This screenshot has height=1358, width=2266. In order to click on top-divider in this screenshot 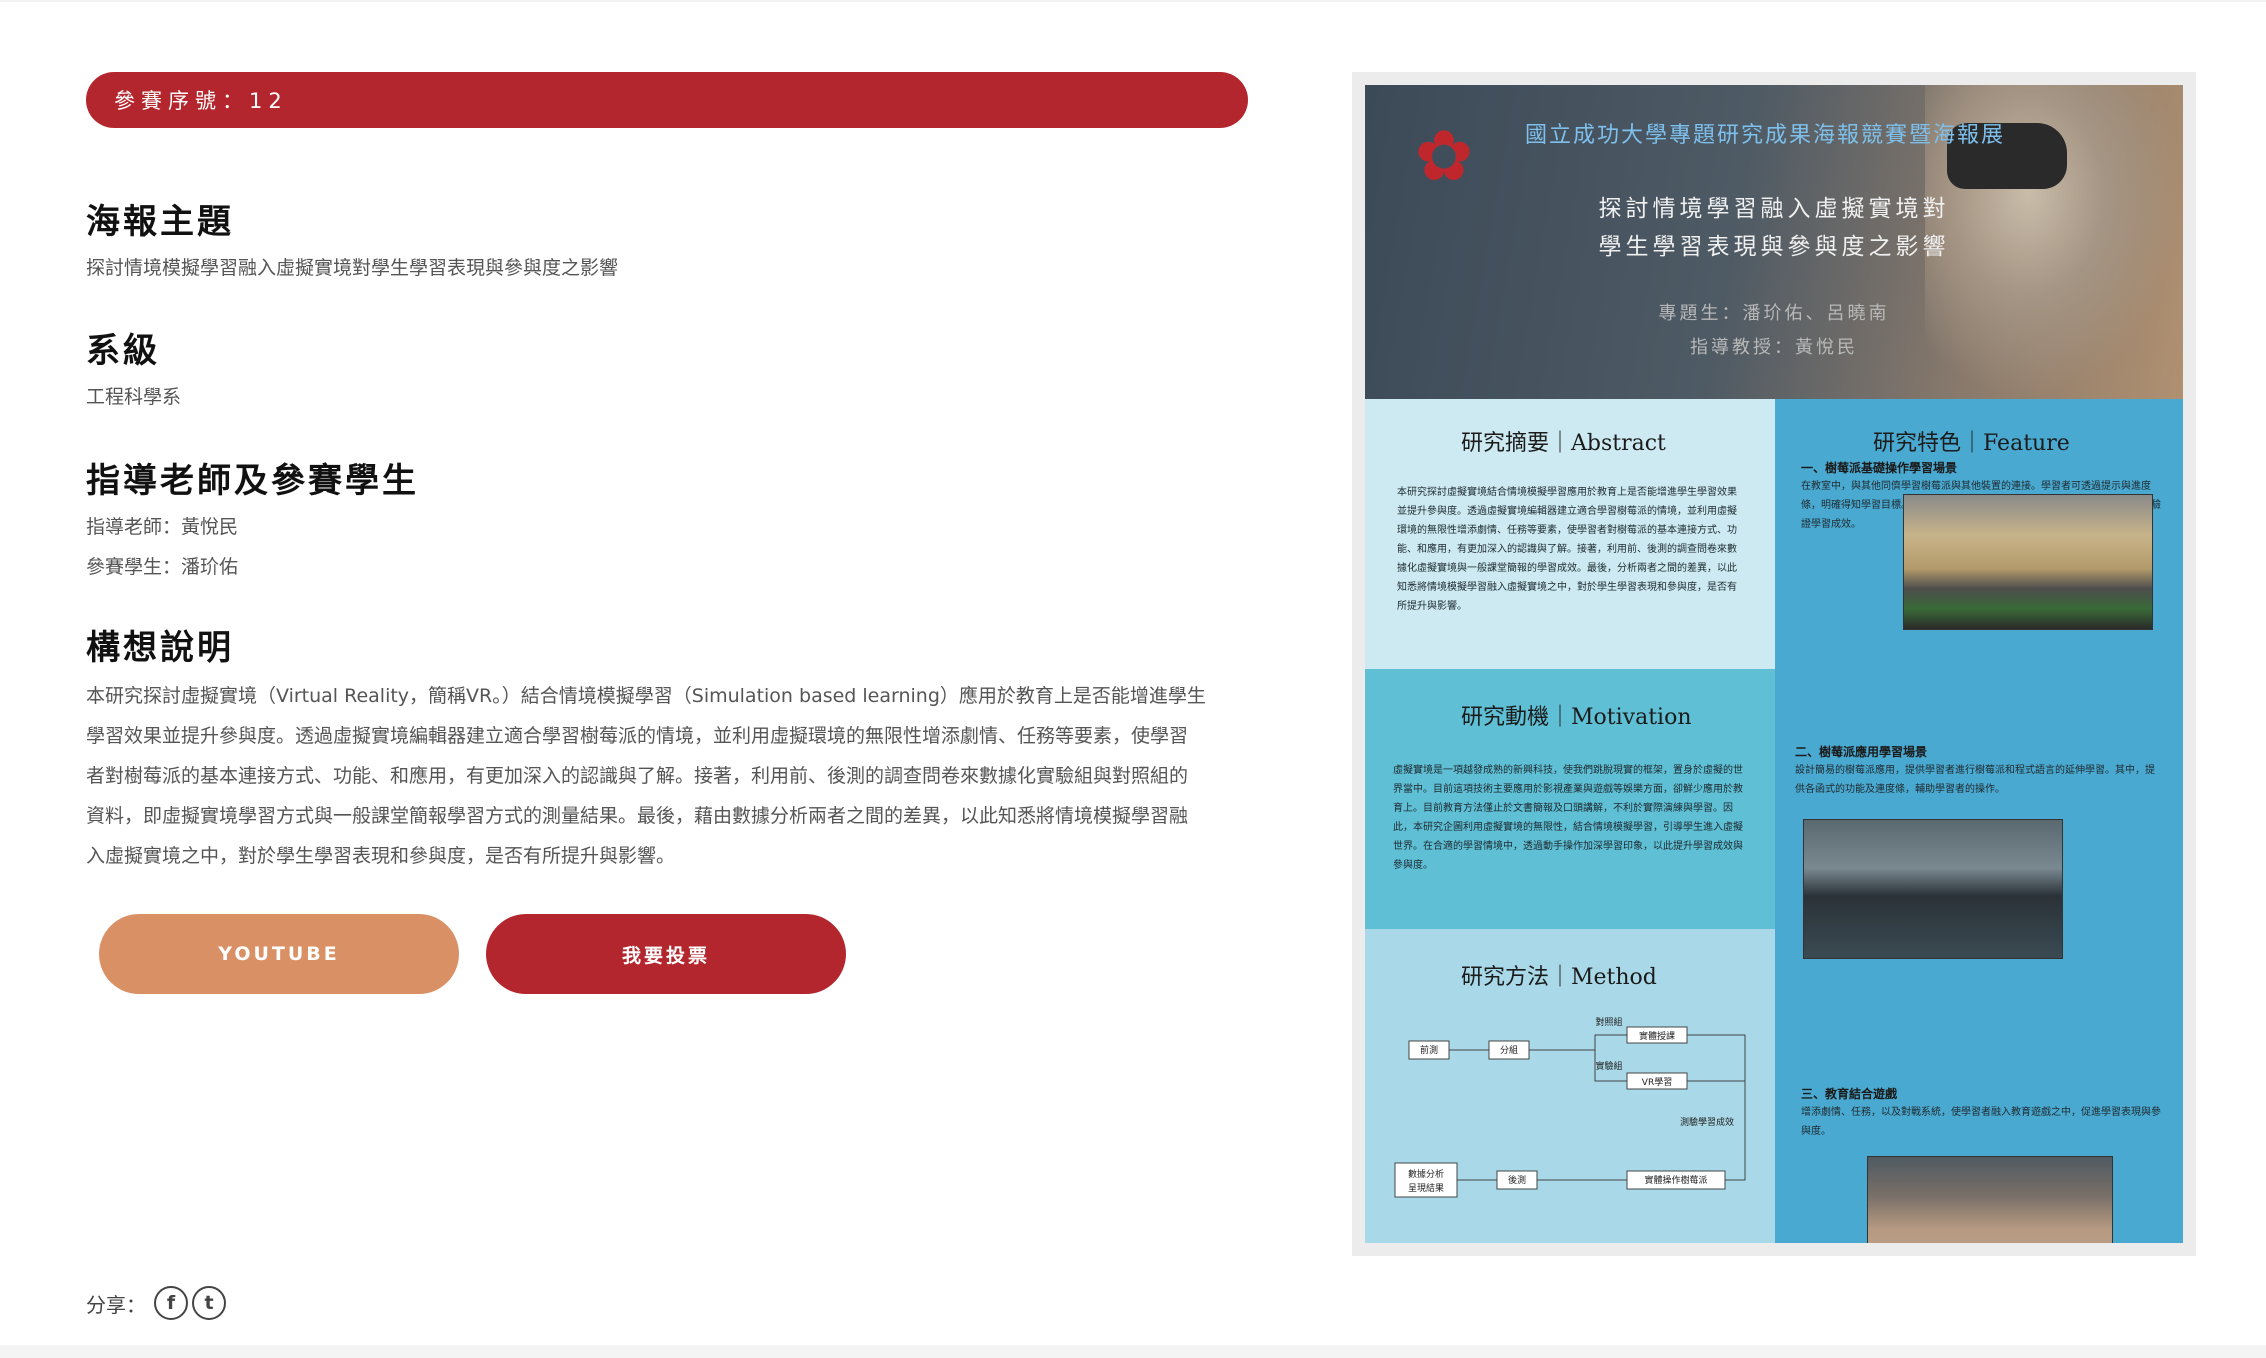, I will do `click(1133, 1)`.